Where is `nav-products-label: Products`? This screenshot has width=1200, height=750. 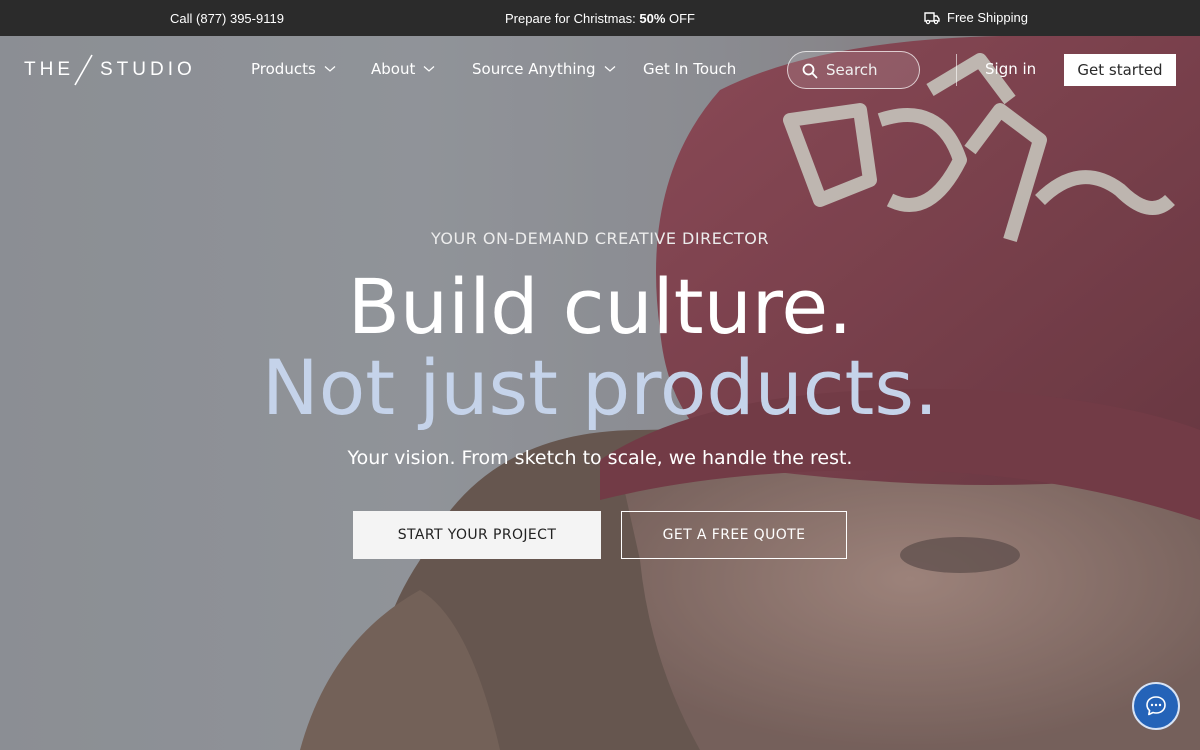 nav-products-label: Products is located at coordinates (283, 69).